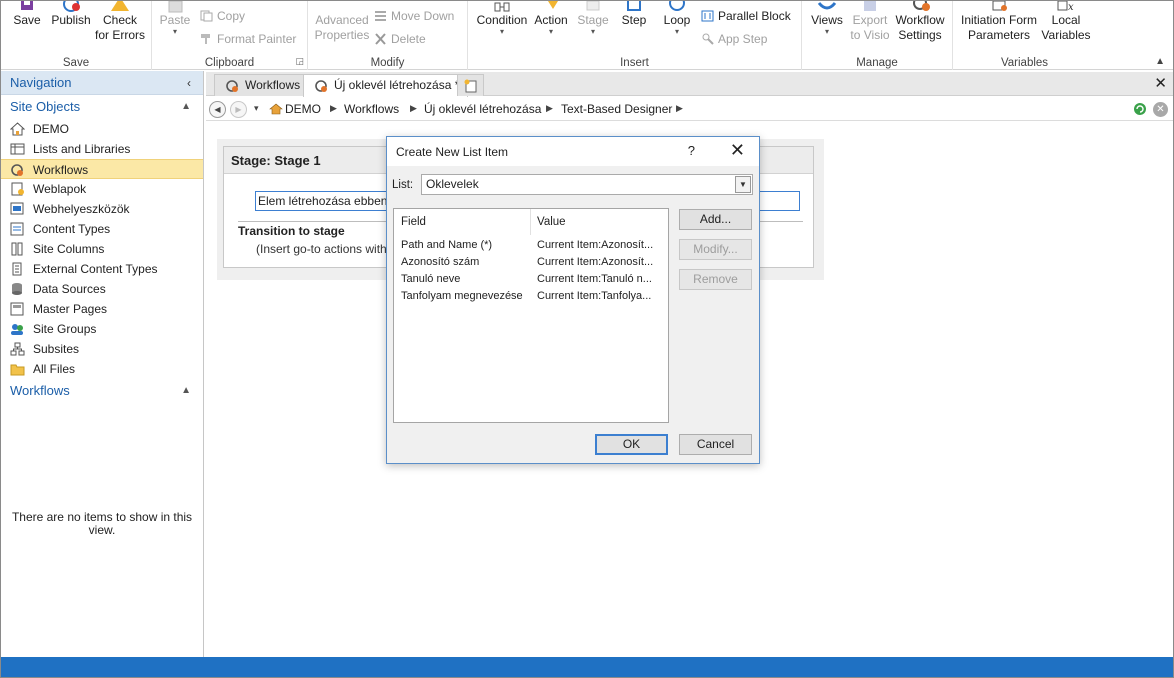 Image resolution: width=1174 pixels, height=678 pixels. I want to click on paste-icon, so click(175, 7).